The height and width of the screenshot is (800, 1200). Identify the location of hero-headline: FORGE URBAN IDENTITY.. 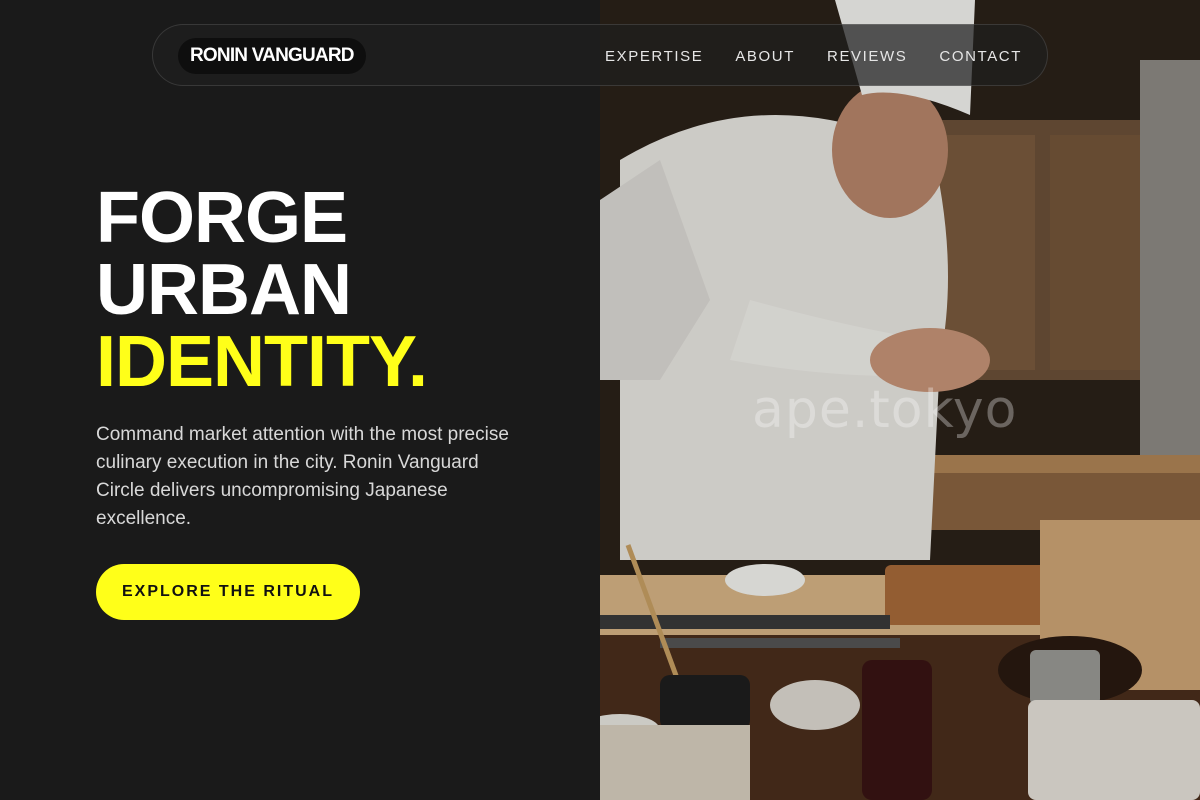
(262, 290).